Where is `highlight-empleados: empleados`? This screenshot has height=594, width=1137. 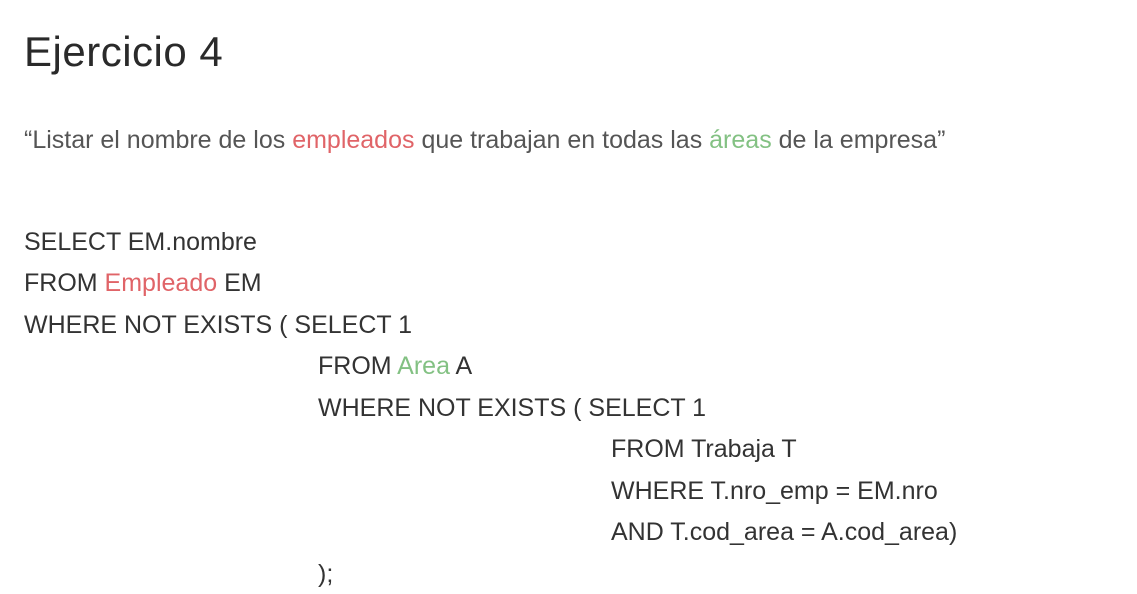 highlight-empleados: empleados is located at coordinates (353, 140).